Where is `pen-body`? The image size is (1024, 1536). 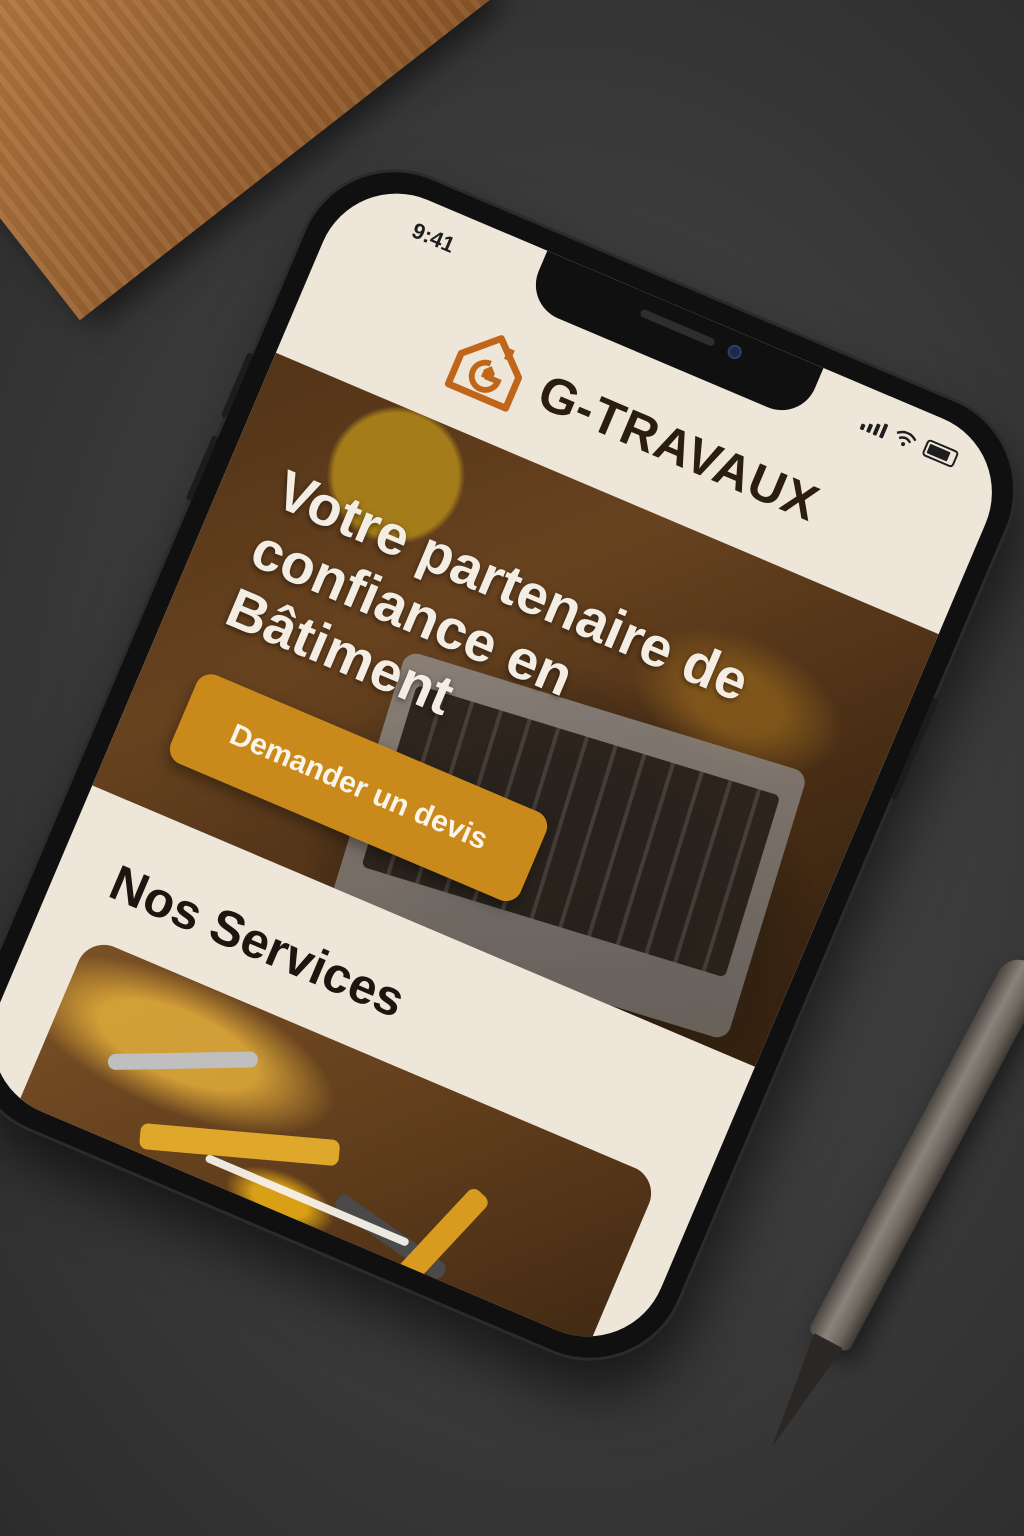 pen-body is located at coordinates (915, 1152).